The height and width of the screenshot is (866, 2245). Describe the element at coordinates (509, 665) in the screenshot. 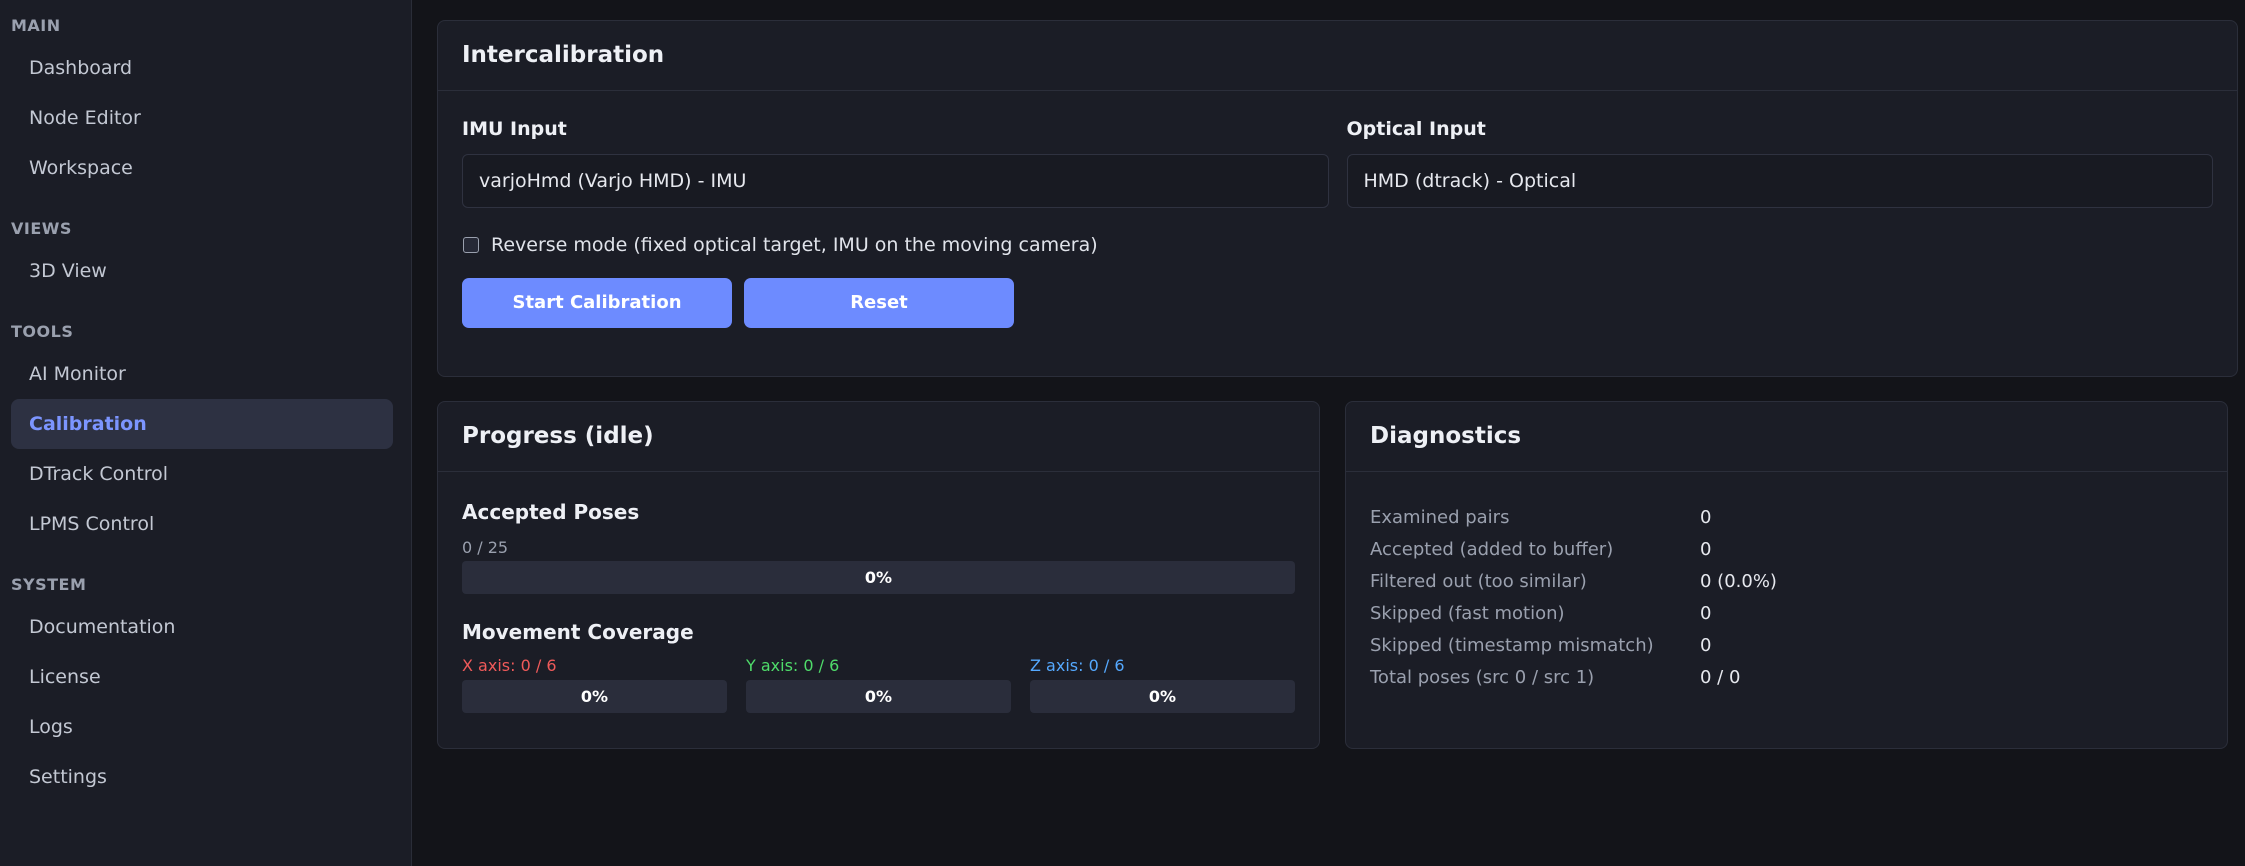

I see `x-axis-label: X axis: 0 / 6` at that location.